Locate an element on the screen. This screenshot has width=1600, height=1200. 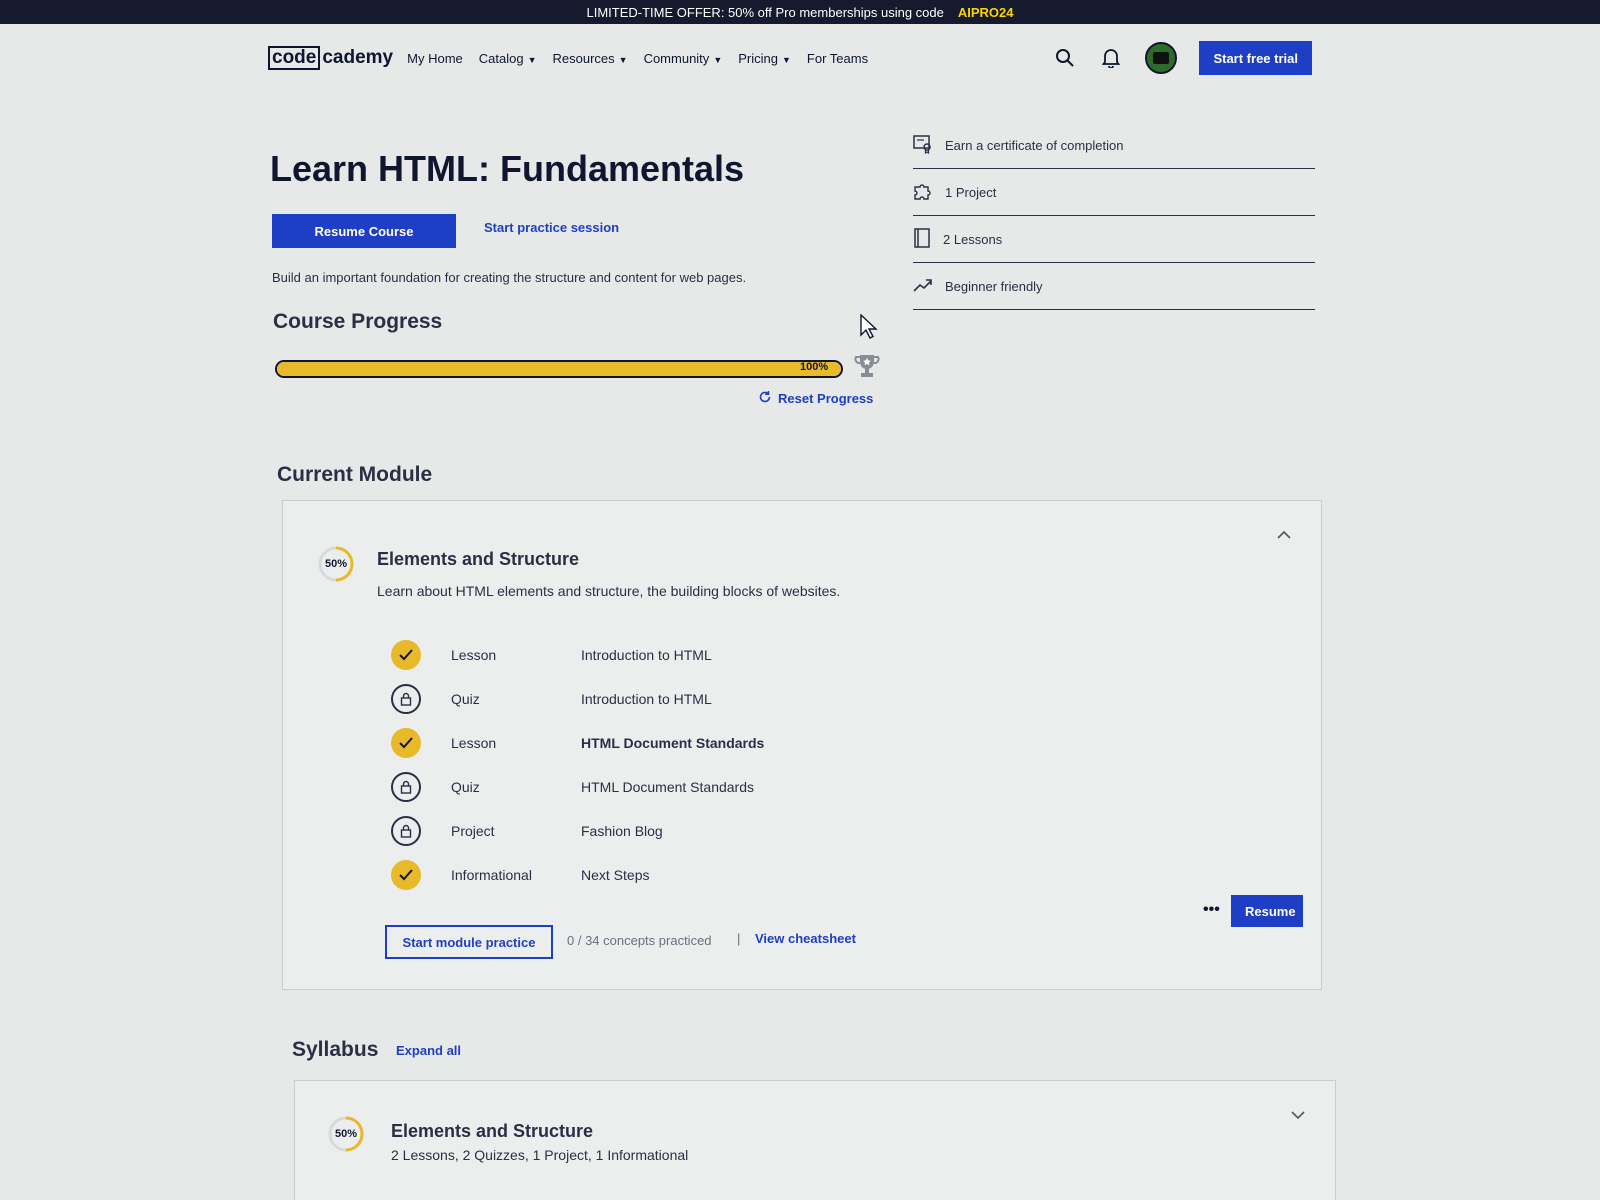
mouse-cursor-icon is located at coordinates (869, 329).